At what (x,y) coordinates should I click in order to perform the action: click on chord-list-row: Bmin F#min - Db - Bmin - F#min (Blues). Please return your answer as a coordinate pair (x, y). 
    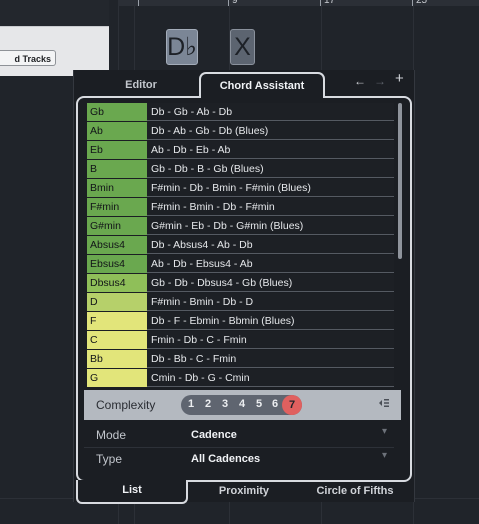
    Looking at the image, I should click on (240, 188).